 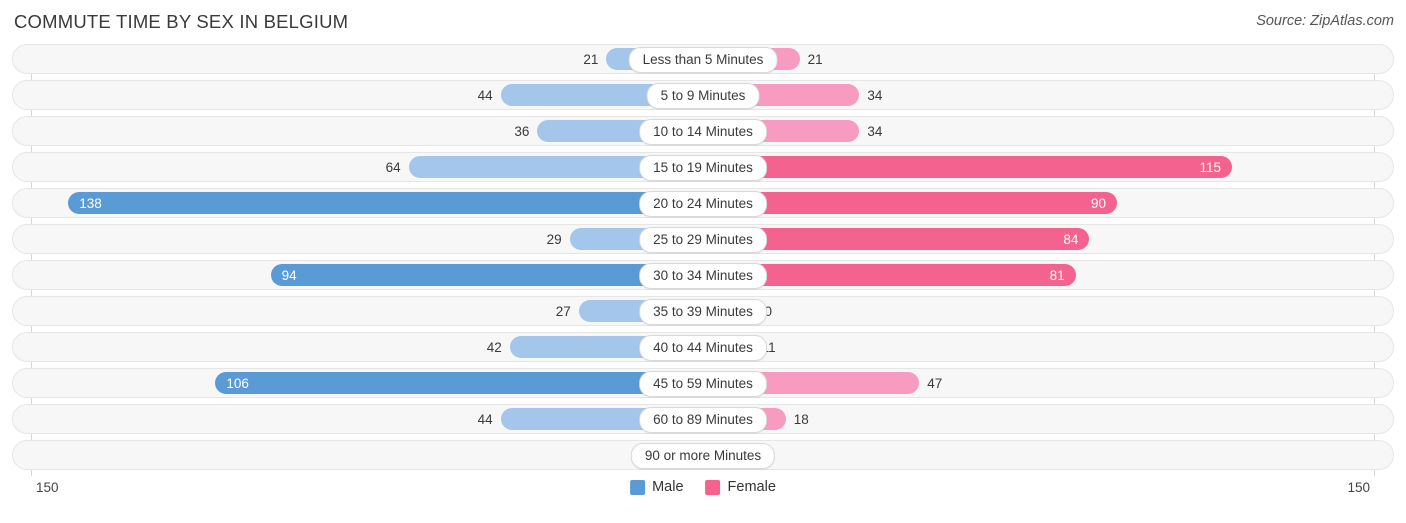 I want to click on bar-value-male: 27, so click(x=563, y=311).